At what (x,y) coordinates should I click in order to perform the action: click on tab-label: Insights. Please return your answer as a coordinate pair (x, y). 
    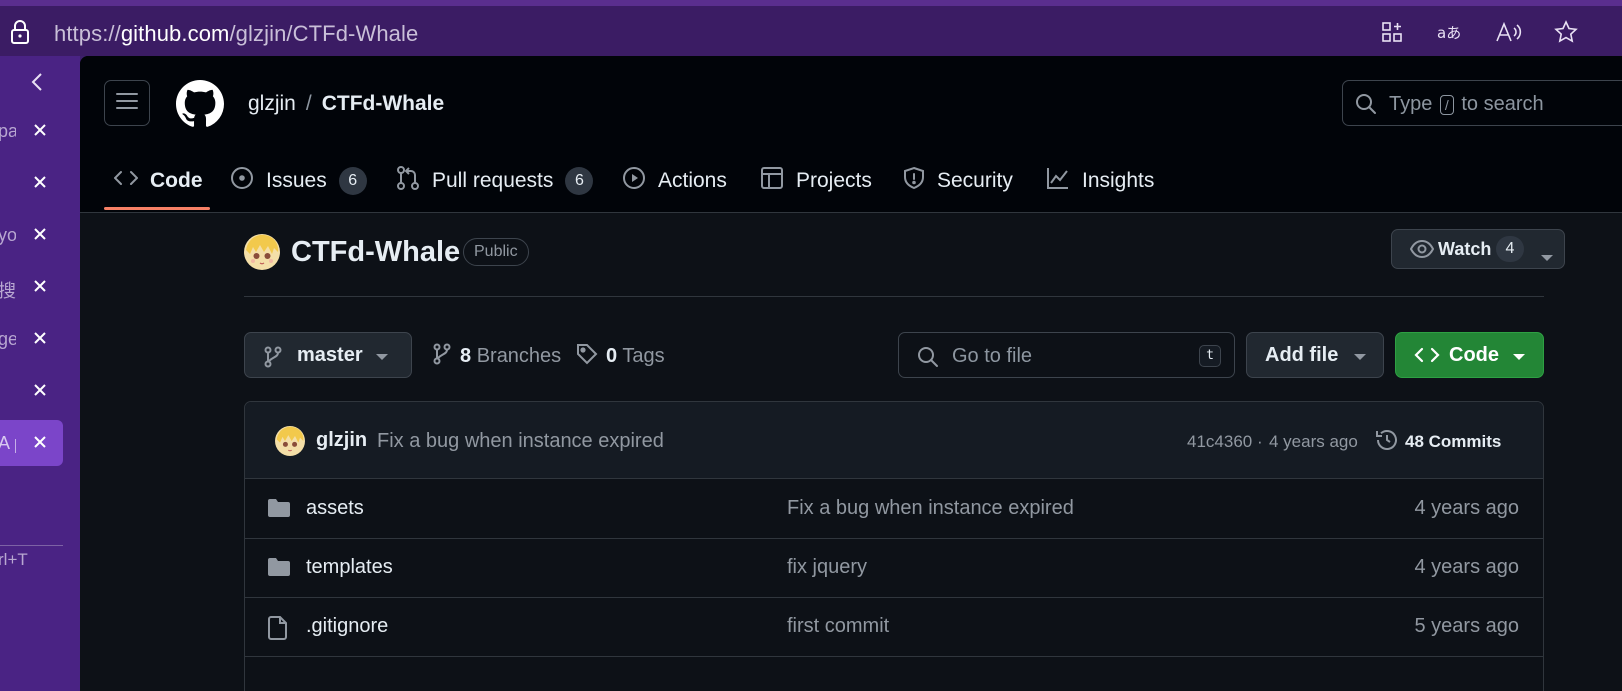
    Looking at the image, I should click on (1118, 180).